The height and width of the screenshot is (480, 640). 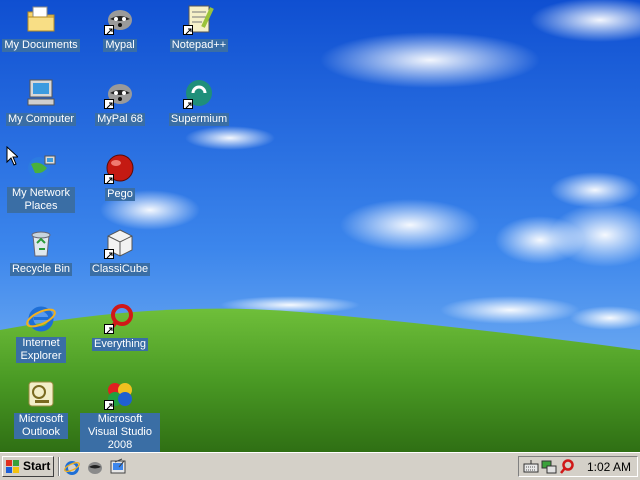 What do you see at coordinates (120, 119) in the screenshot?
I see `icon-label: MyPal 68` at bounding box center [120, 119].